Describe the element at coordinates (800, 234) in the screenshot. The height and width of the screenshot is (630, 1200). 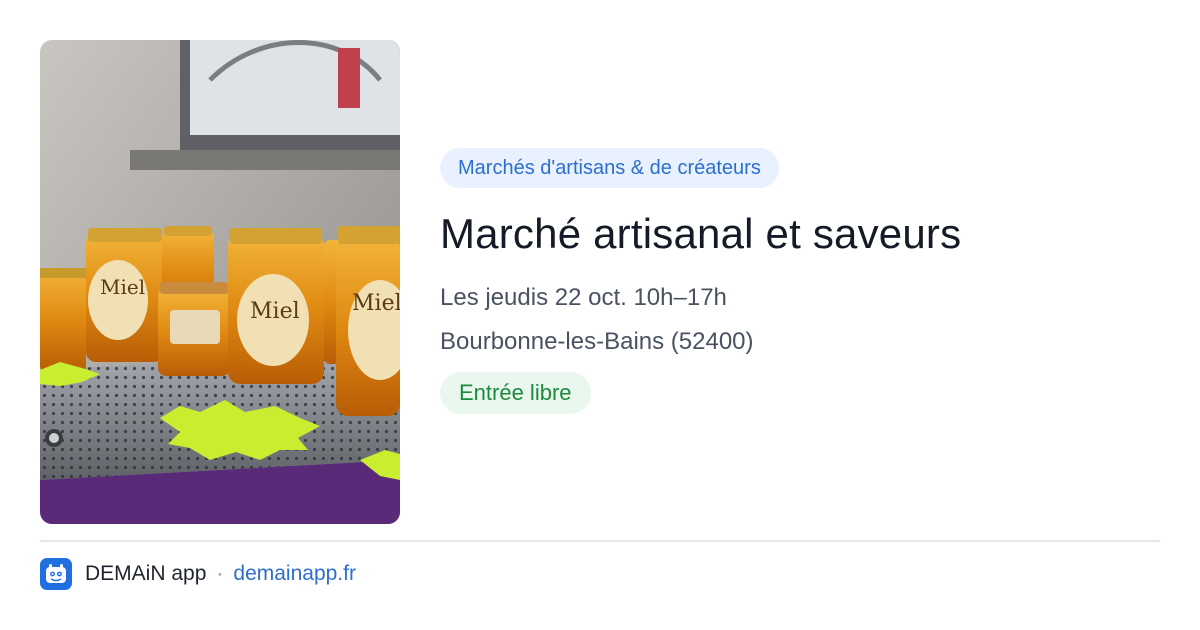
I see `event-title: Marché artisanal et saveurs` at that location.